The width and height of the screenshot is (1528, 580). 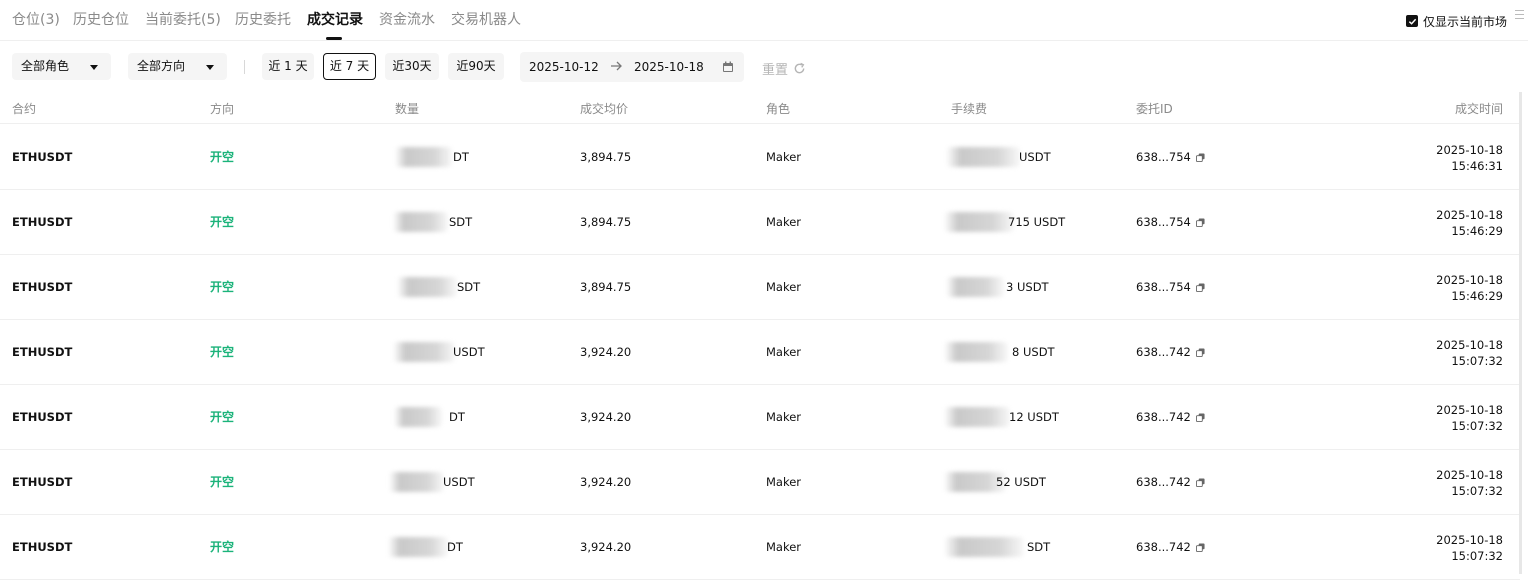 I want to click on filter-divider, so click(x=244, y=67).